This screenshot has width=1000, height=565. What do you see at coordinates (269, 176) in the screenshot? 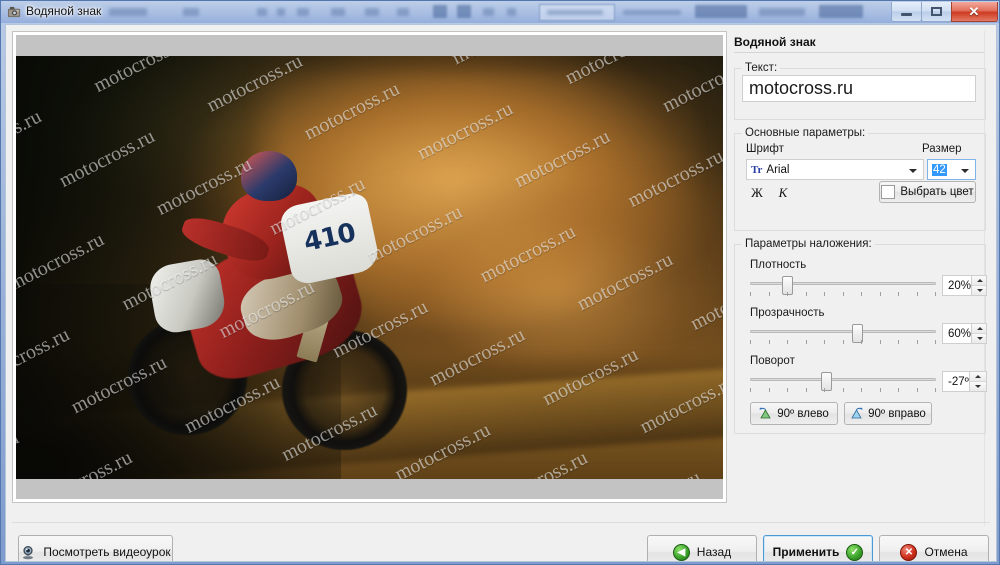
I see `rider-helmet` at bounding box center [269, 176].